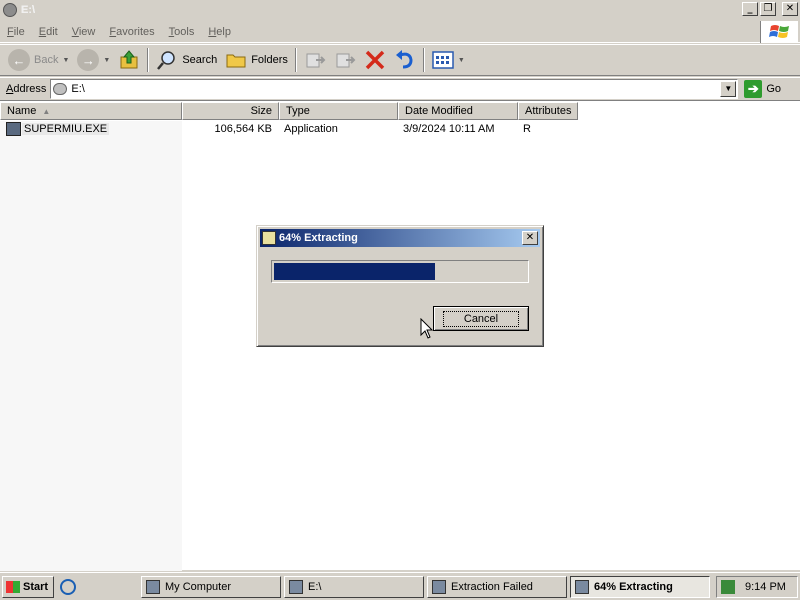  What do you see at coordinates (182, 32) in the screenshot?
I see `menu-tools: Tools` at bounding box center [182, 32].